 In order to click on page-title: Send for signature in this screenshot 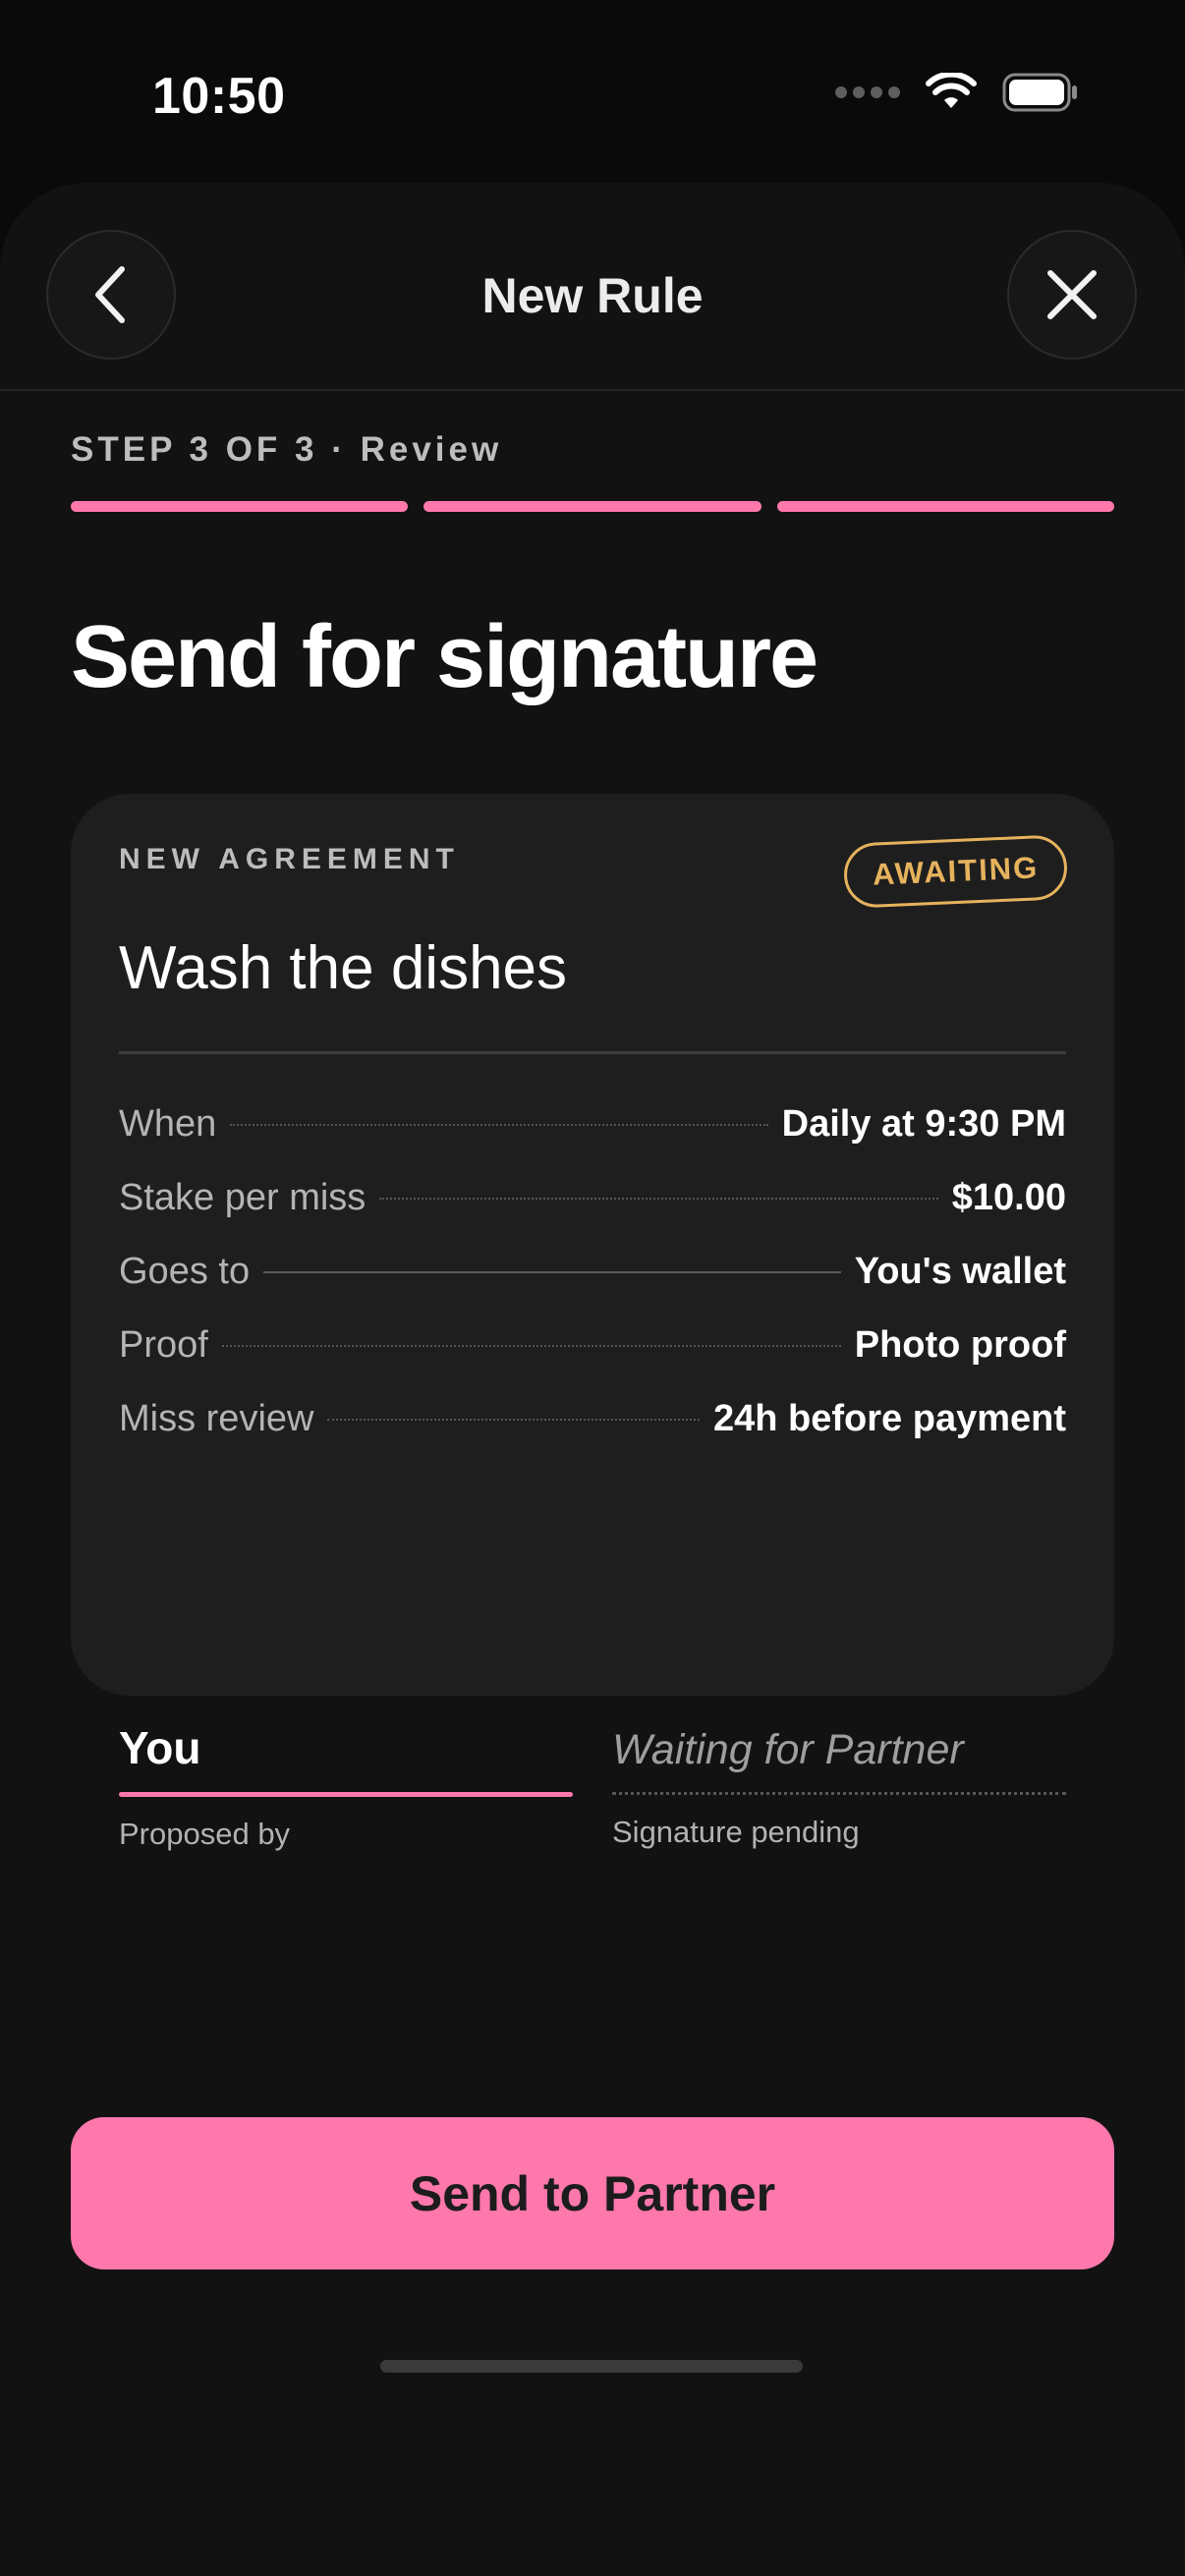, I will do `click(445, 657)`.